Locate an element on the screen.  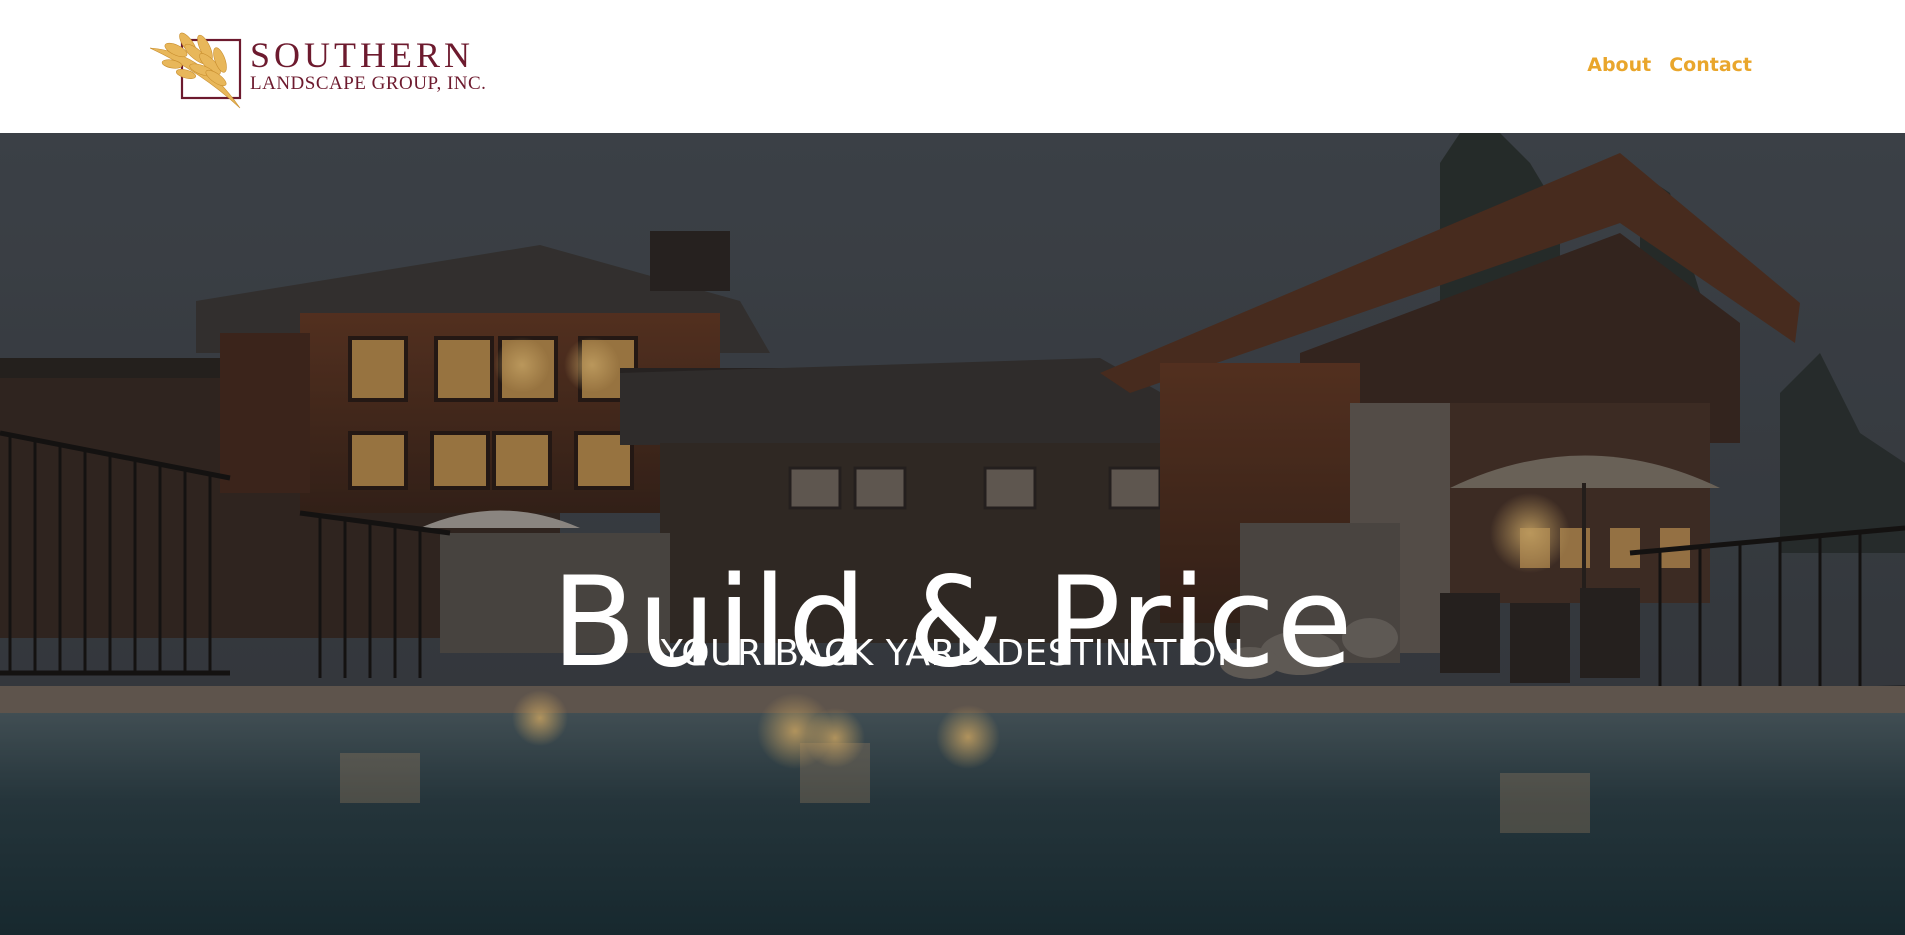
company-logo: SOUTHERN LANDSCAPE GROUP, INC. is located at coordinates (325, 66).